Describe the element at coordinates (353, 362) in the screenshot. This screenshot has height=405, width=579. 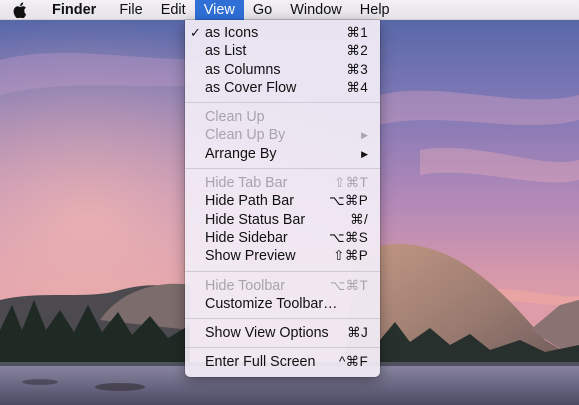
I see `menu-item-shortcut: ^⌘F` at that location.